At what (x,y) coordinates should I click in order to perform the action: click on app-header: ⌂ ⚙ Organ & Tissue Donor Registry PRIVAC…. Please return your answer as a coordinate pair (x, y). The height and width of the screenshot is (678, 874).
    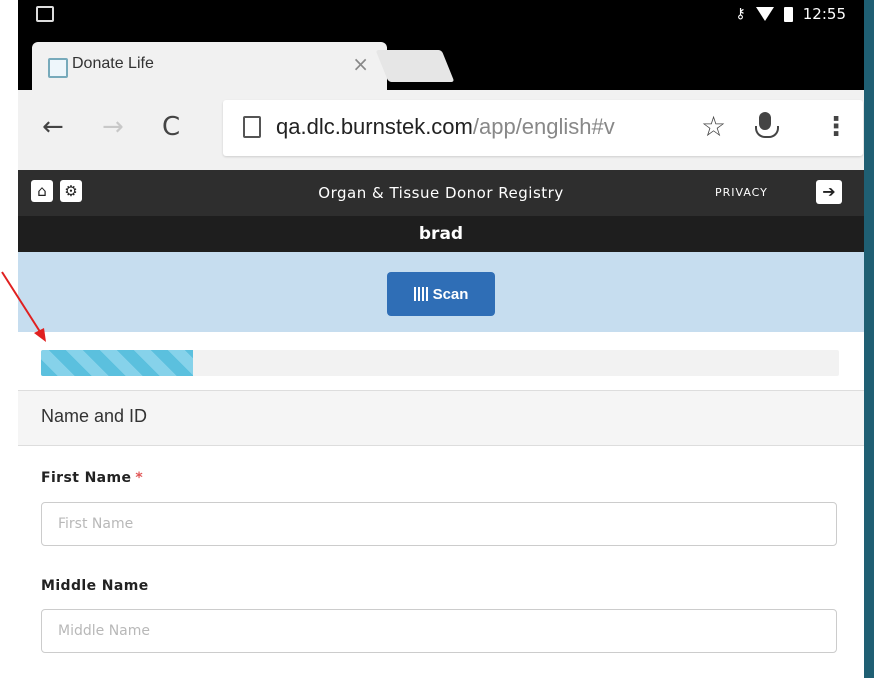
    Looking at the image, I should click on (441, 193).